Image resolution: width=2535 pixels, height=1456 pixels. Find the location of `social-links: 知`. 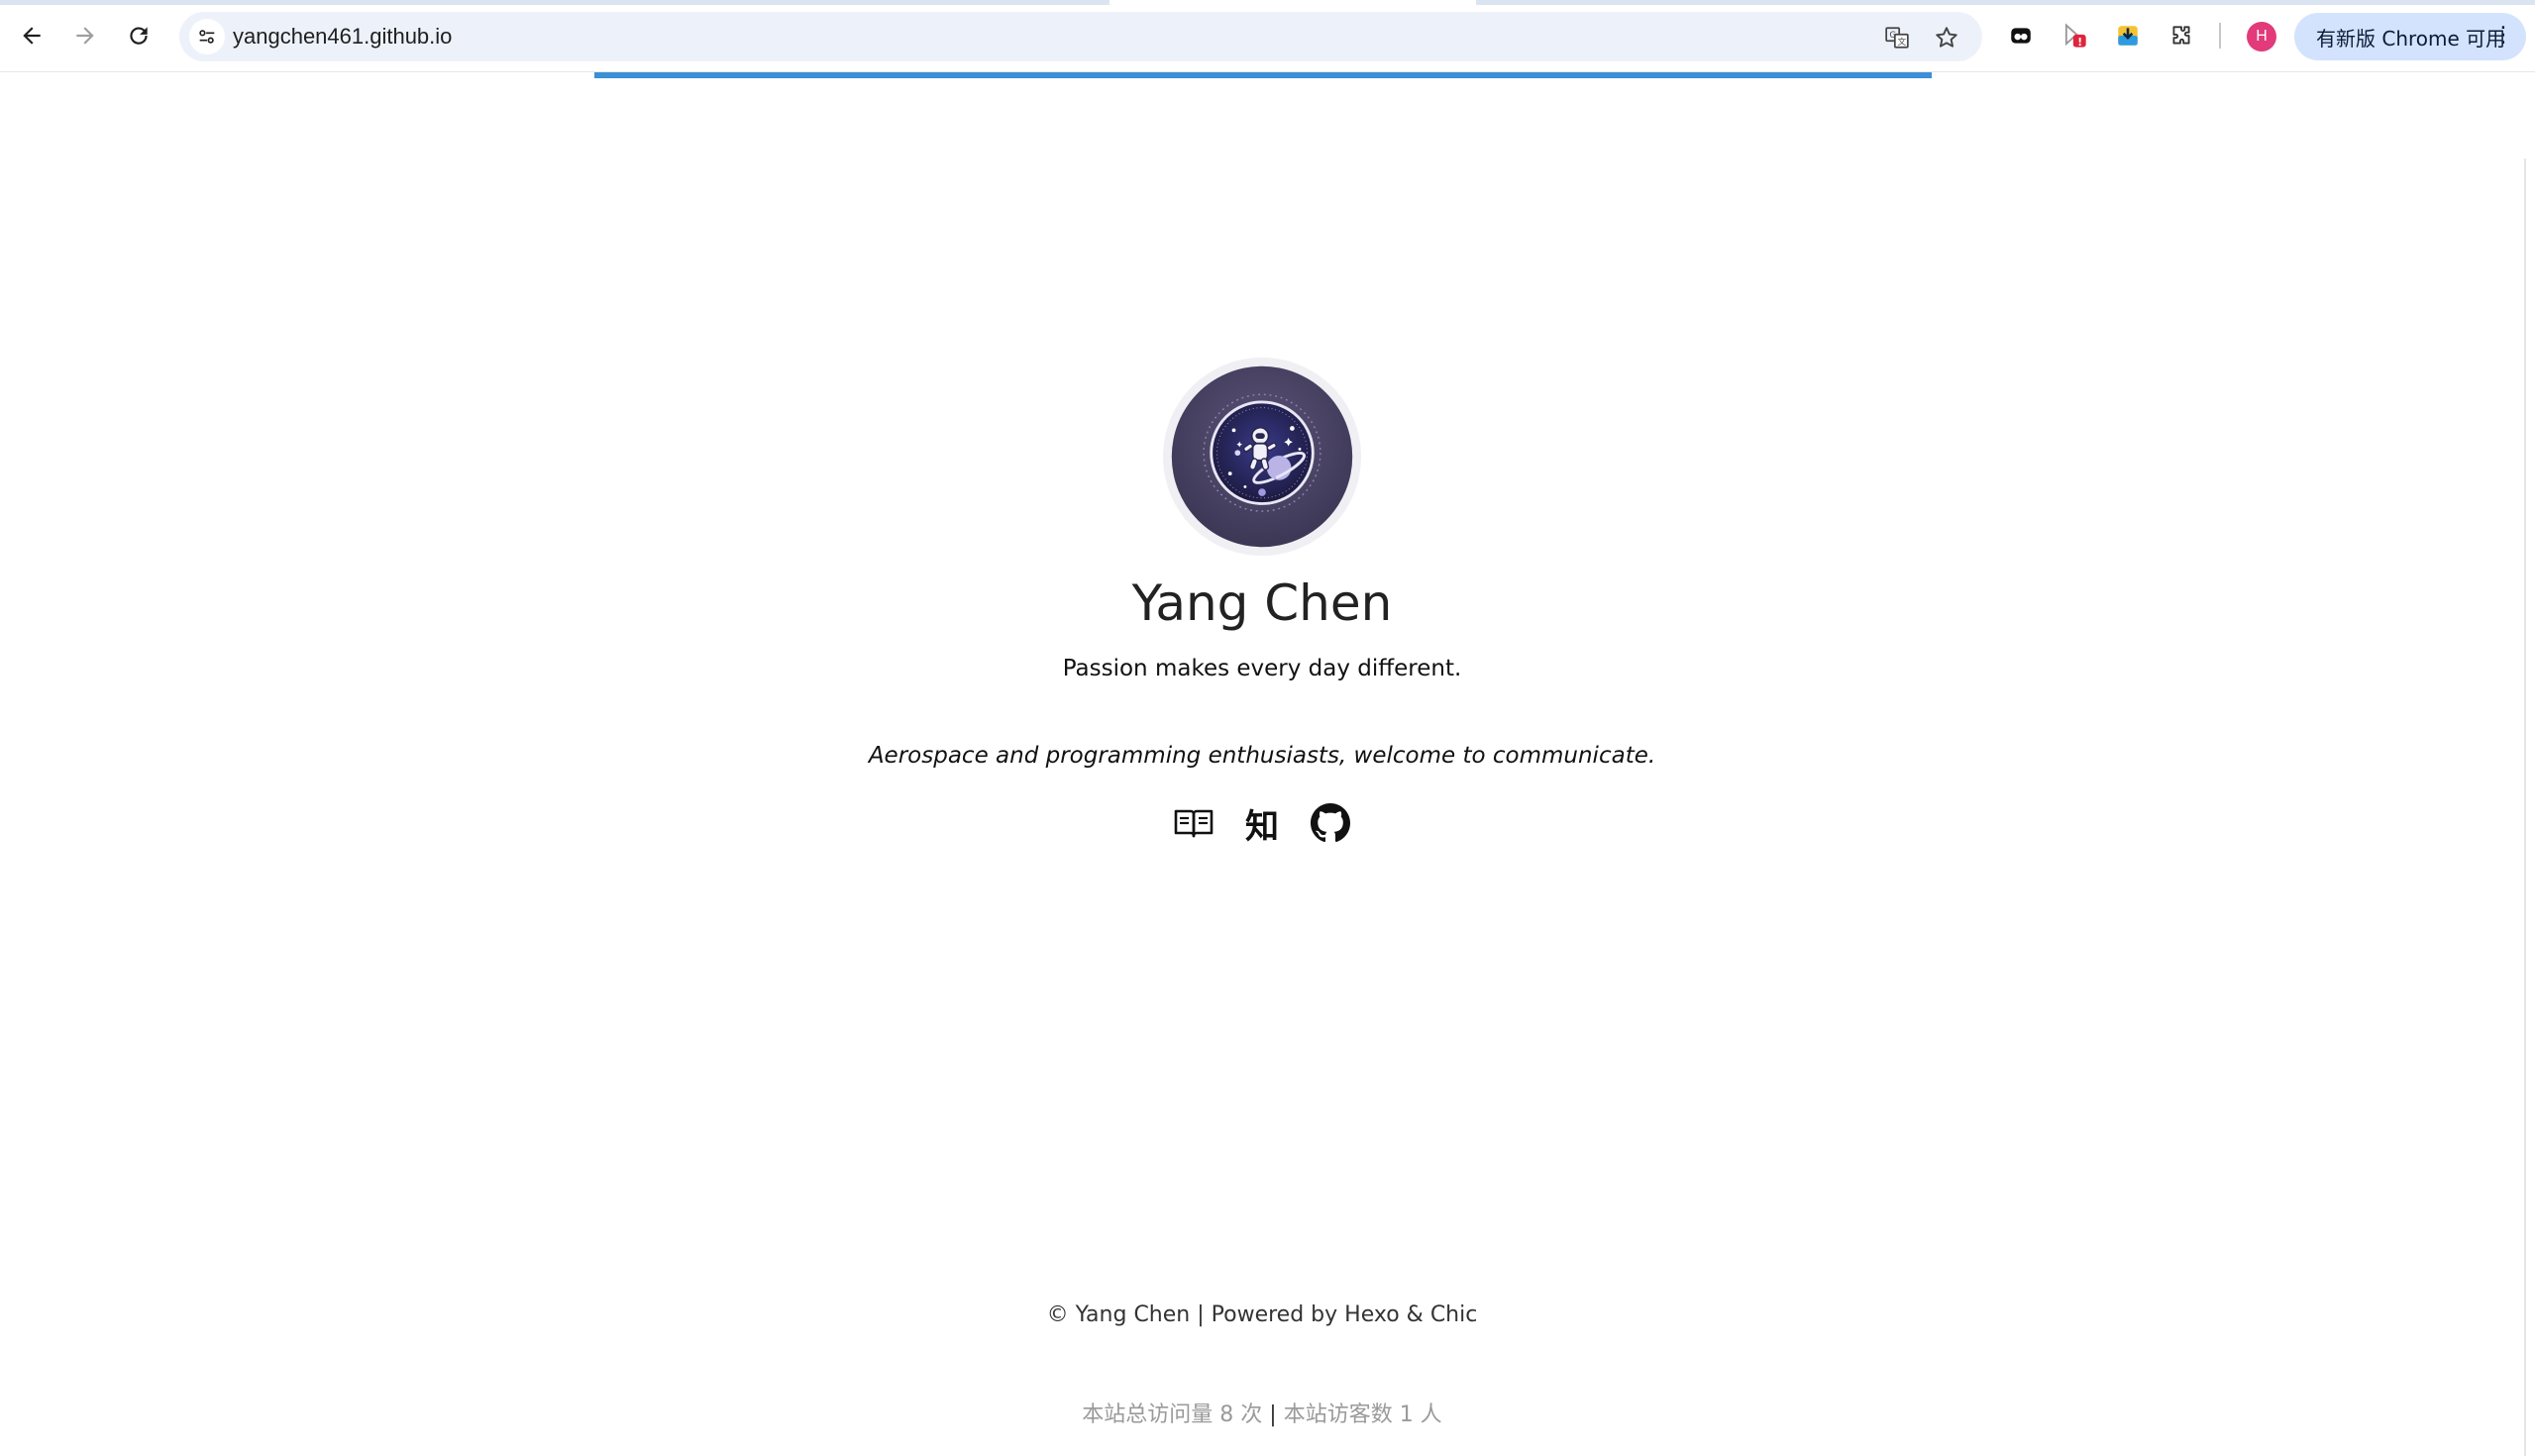

social-links: 知 is located at coordinates (1262, 824).